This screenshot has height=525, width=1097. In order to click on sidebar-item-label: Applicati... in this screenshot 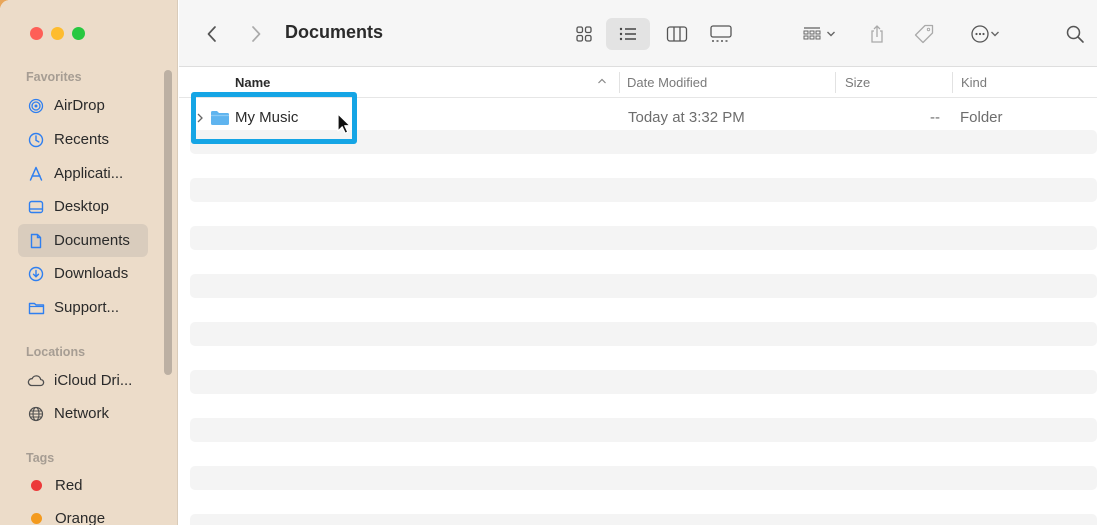, I will do `click(89, 173)`.